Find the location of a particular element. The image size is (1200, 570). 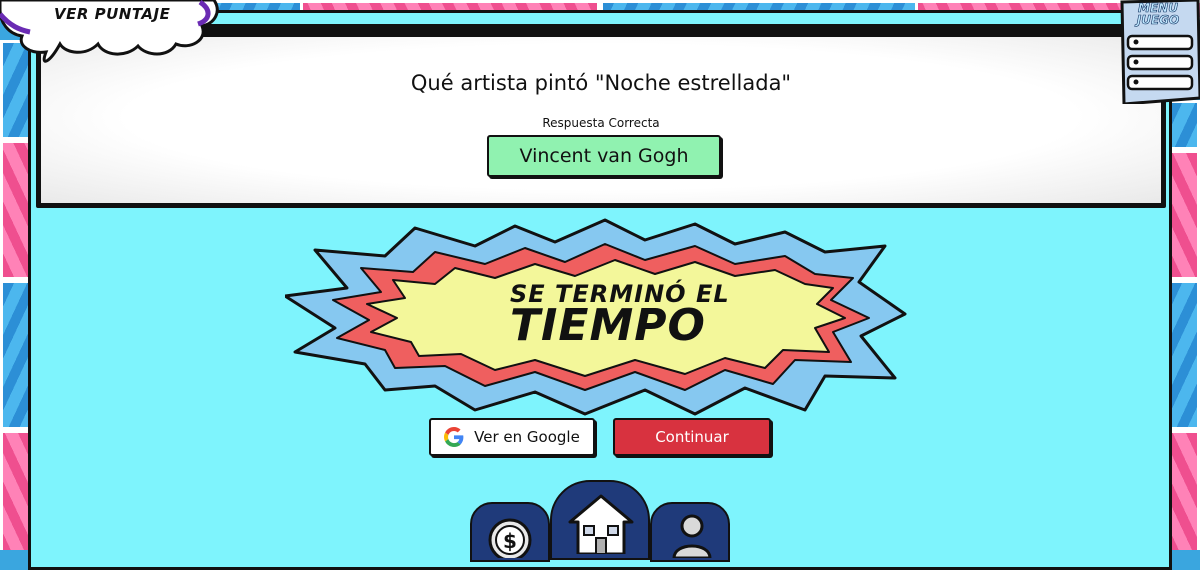

nav-tab-profile is located at coordinates (690, 532).